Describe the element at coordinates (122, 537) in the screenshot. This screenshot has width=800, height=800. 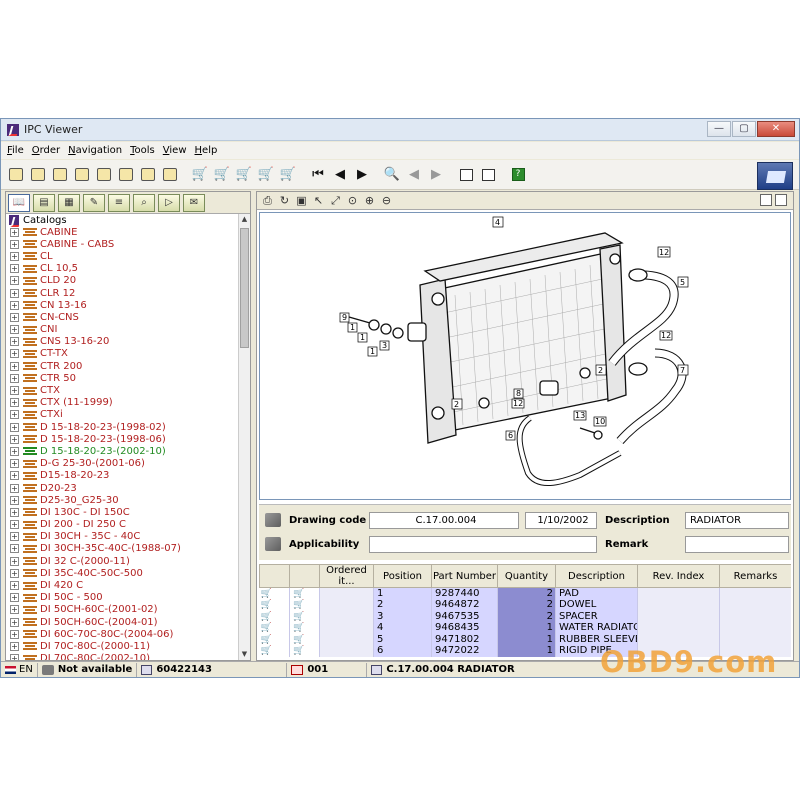
I see `tree-item: + DI 30CH - 35C - 40C` at that location.